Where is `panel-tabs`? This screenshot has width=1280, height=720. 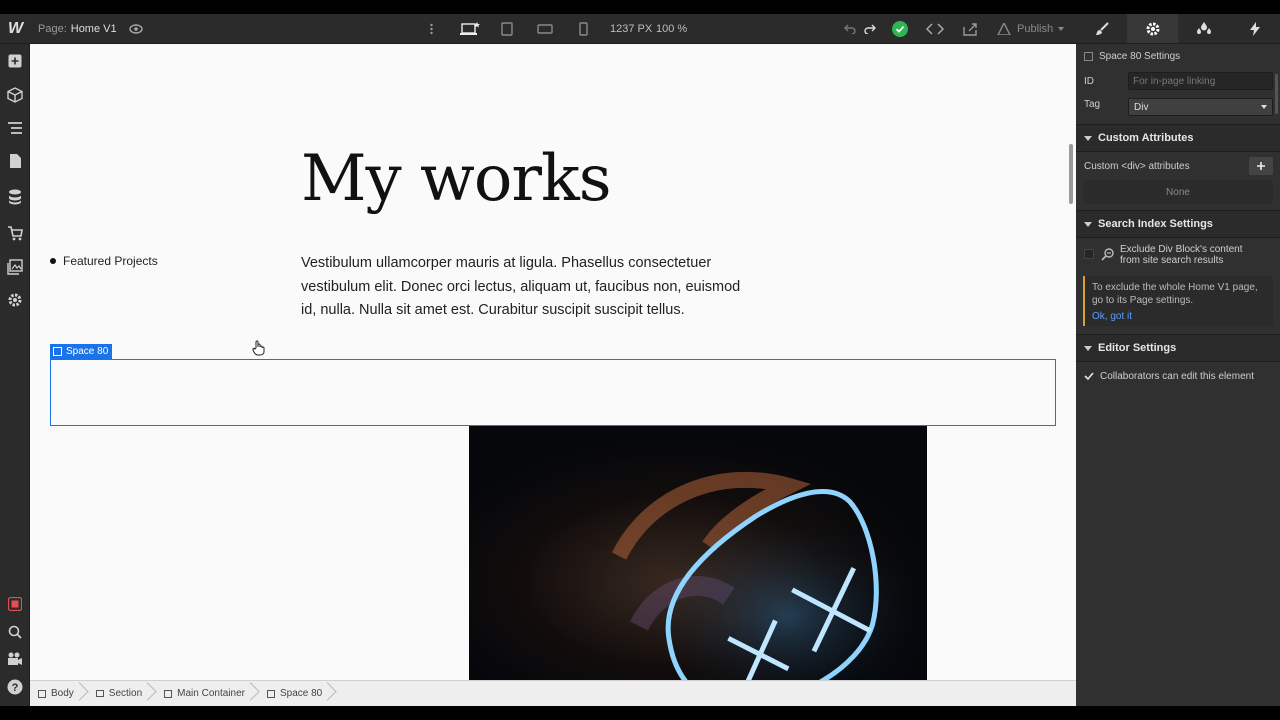
panel-tabs is located at coordinates (1178, 29).